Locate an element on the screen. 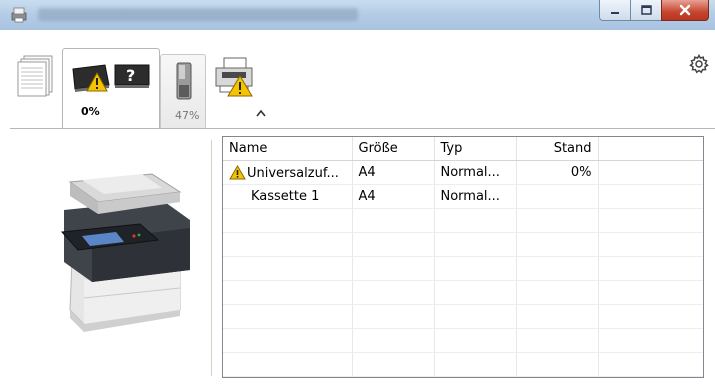  printer-app-icon is located at coordinates (19, 15).